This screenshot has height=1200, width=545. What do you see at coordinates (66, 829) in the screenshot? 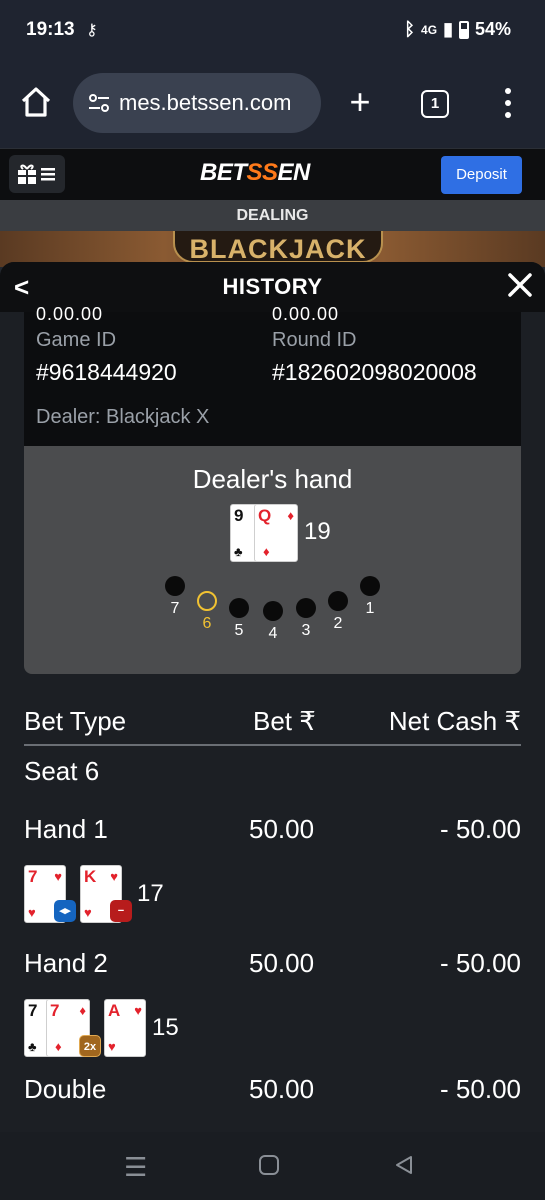
I see `hand-1-type: Hand 1` at bounding box center [66, 829].